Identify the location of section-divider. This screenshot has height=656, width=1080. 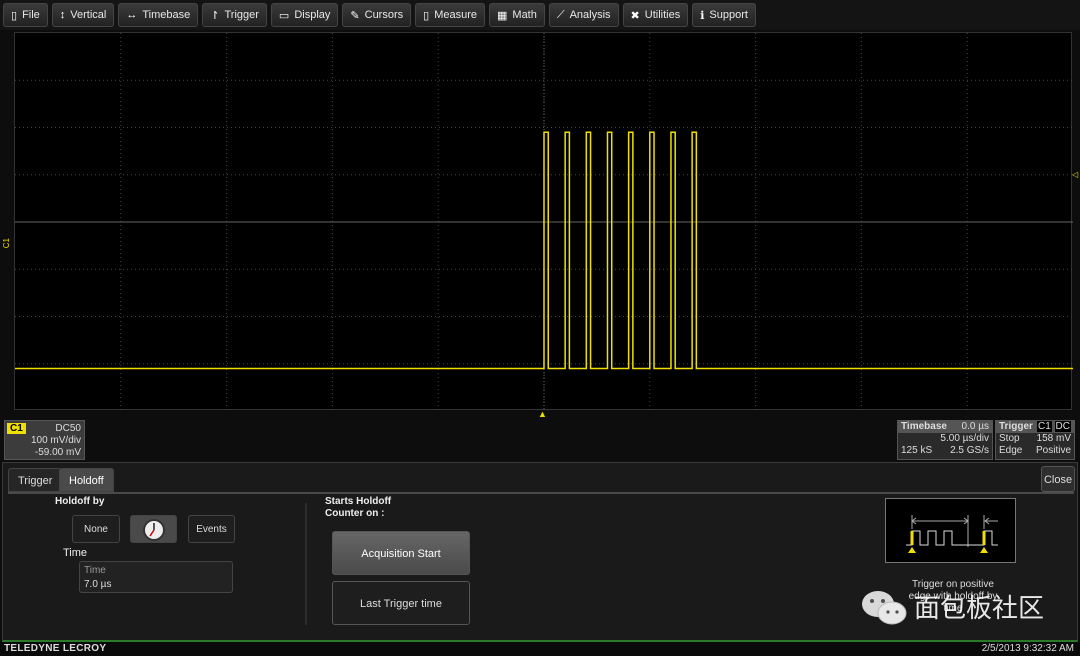
(306, 564).